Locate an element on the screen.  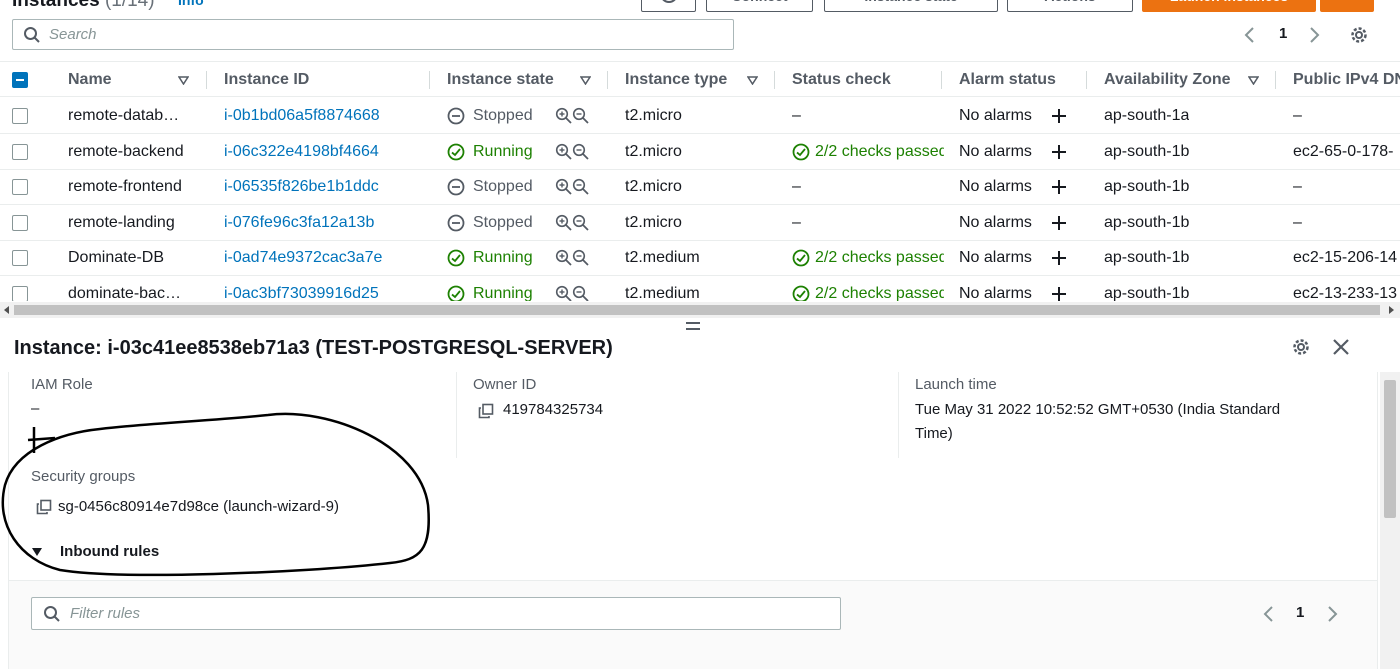
resize-handle-icon is located at coordinates (693, 326).